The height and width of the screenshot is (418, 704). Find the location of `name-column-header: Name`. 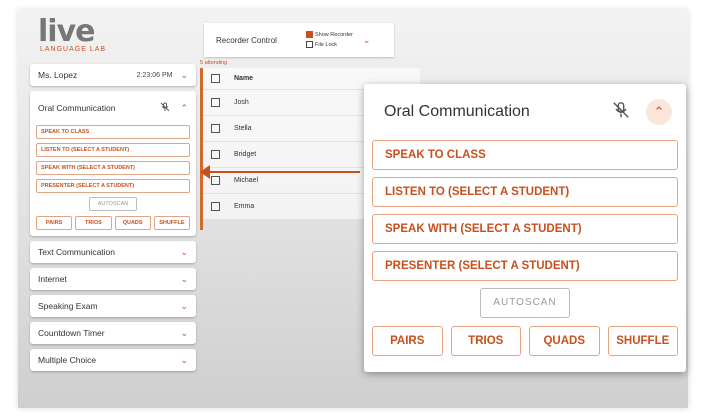

name-column-header: Name is located at coordinates (244, 78).